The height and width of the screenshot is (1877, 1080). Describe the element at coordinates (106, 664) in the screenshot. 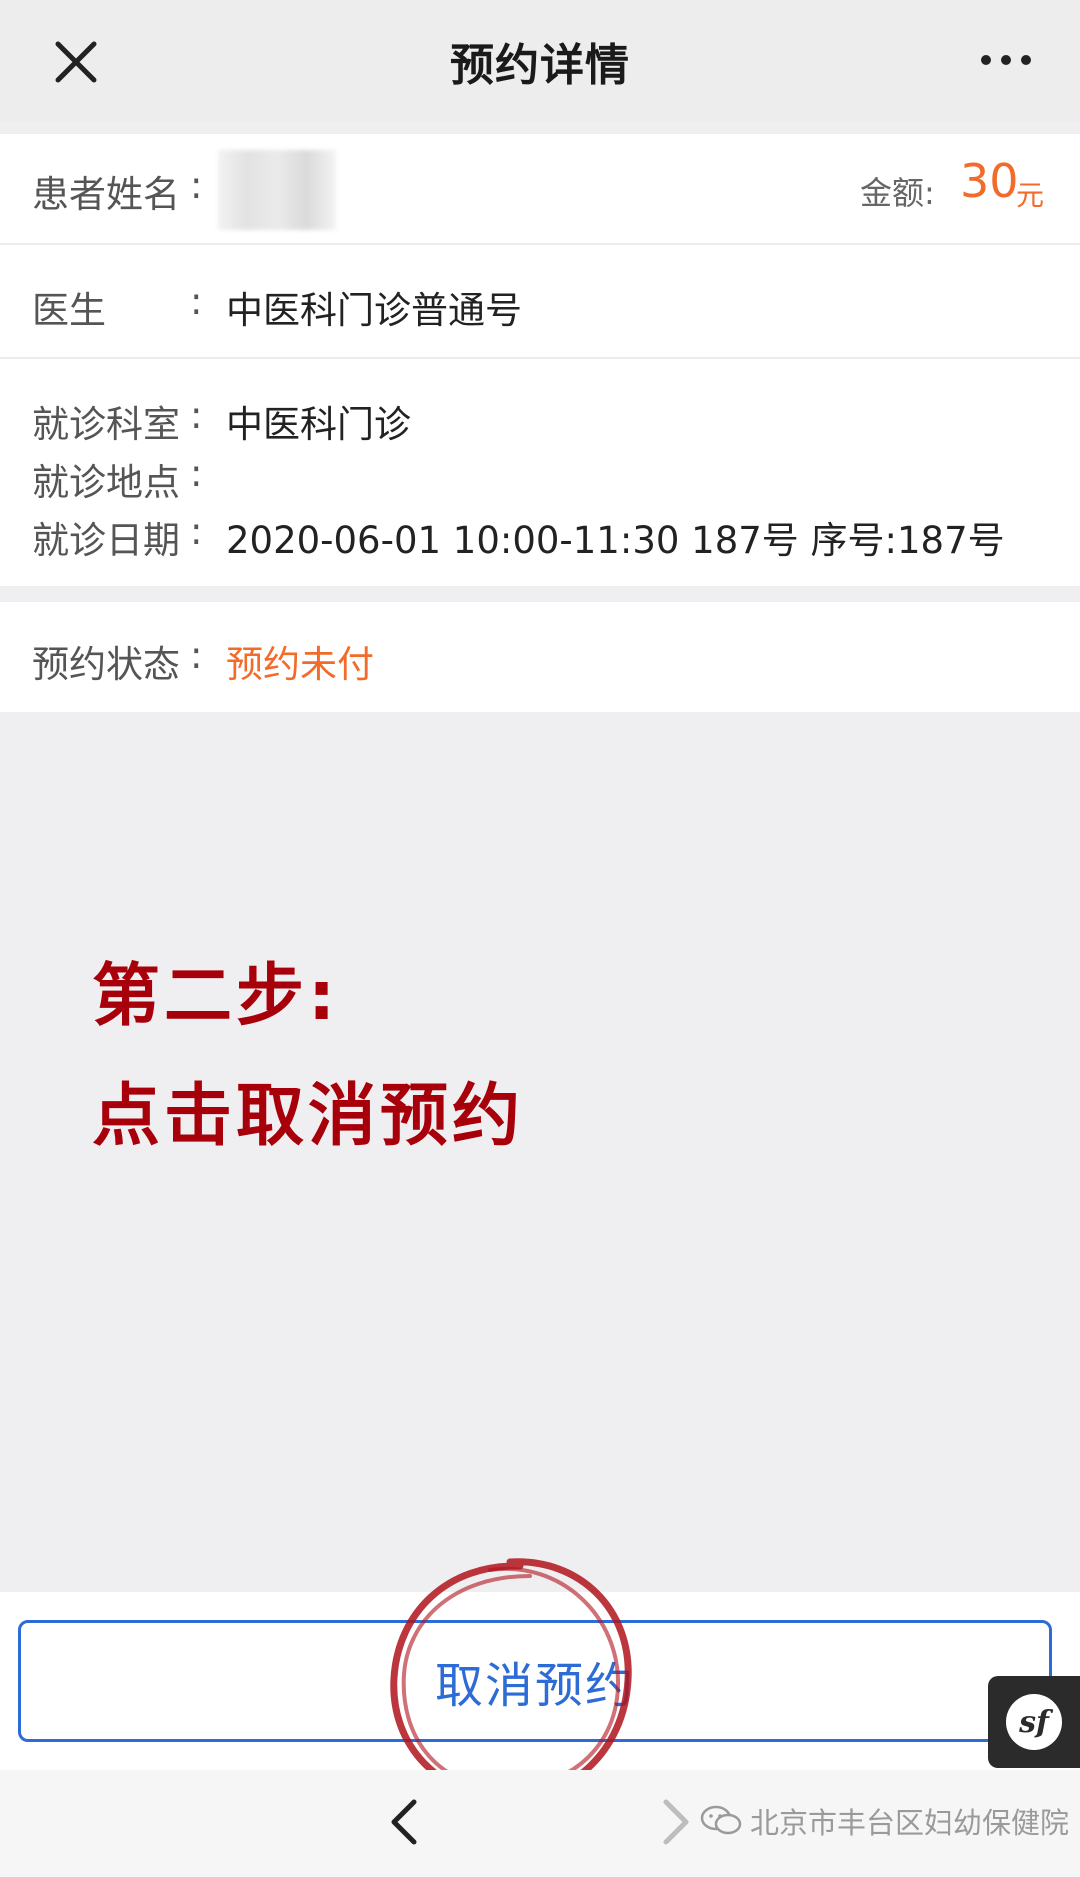

I see `status-label: 预约状态` at that location.